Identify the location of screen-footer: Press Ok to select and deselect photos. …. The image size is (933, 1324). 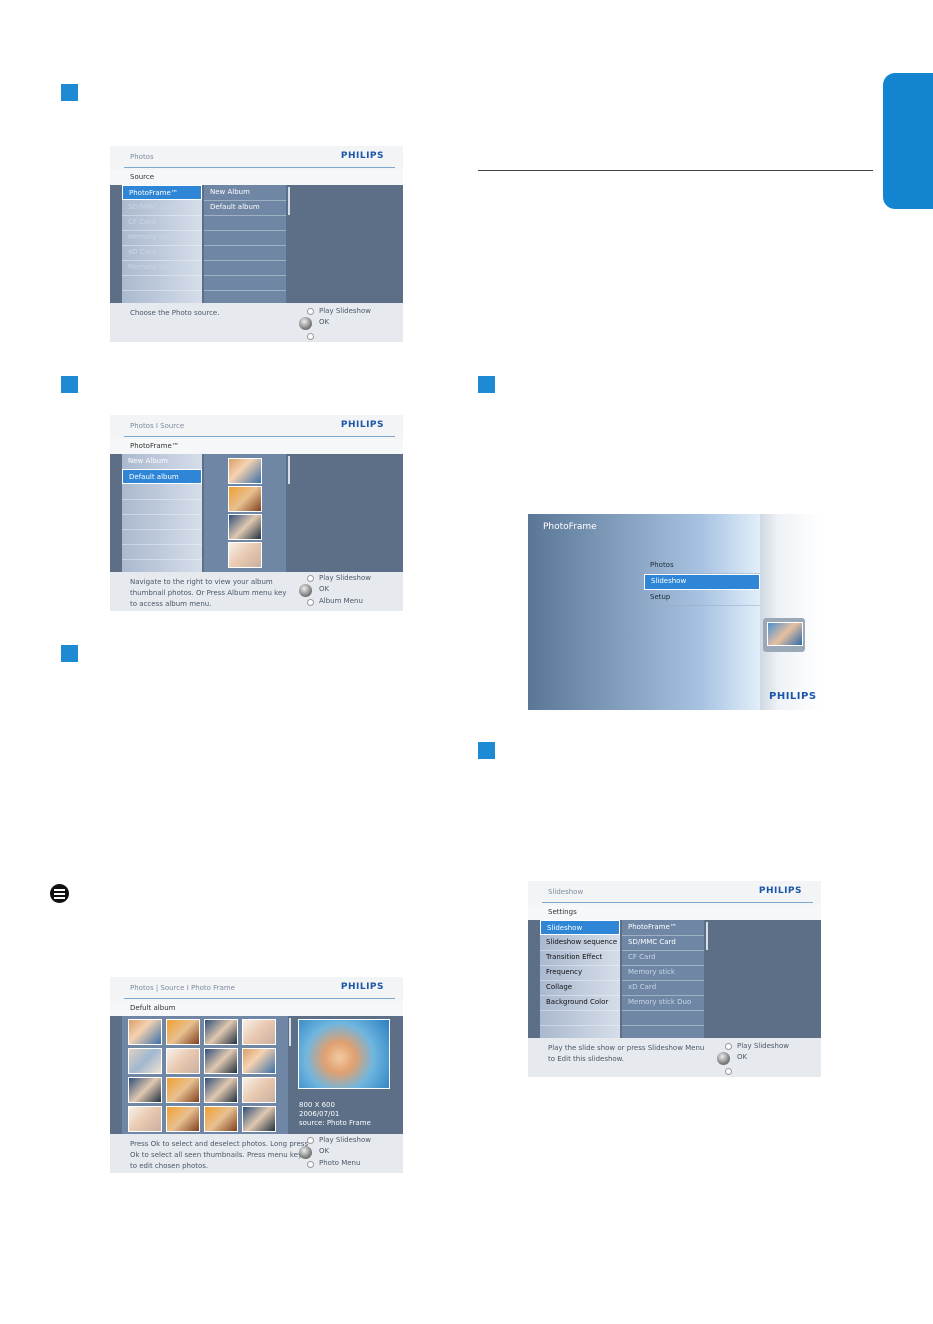
(256, 1153).